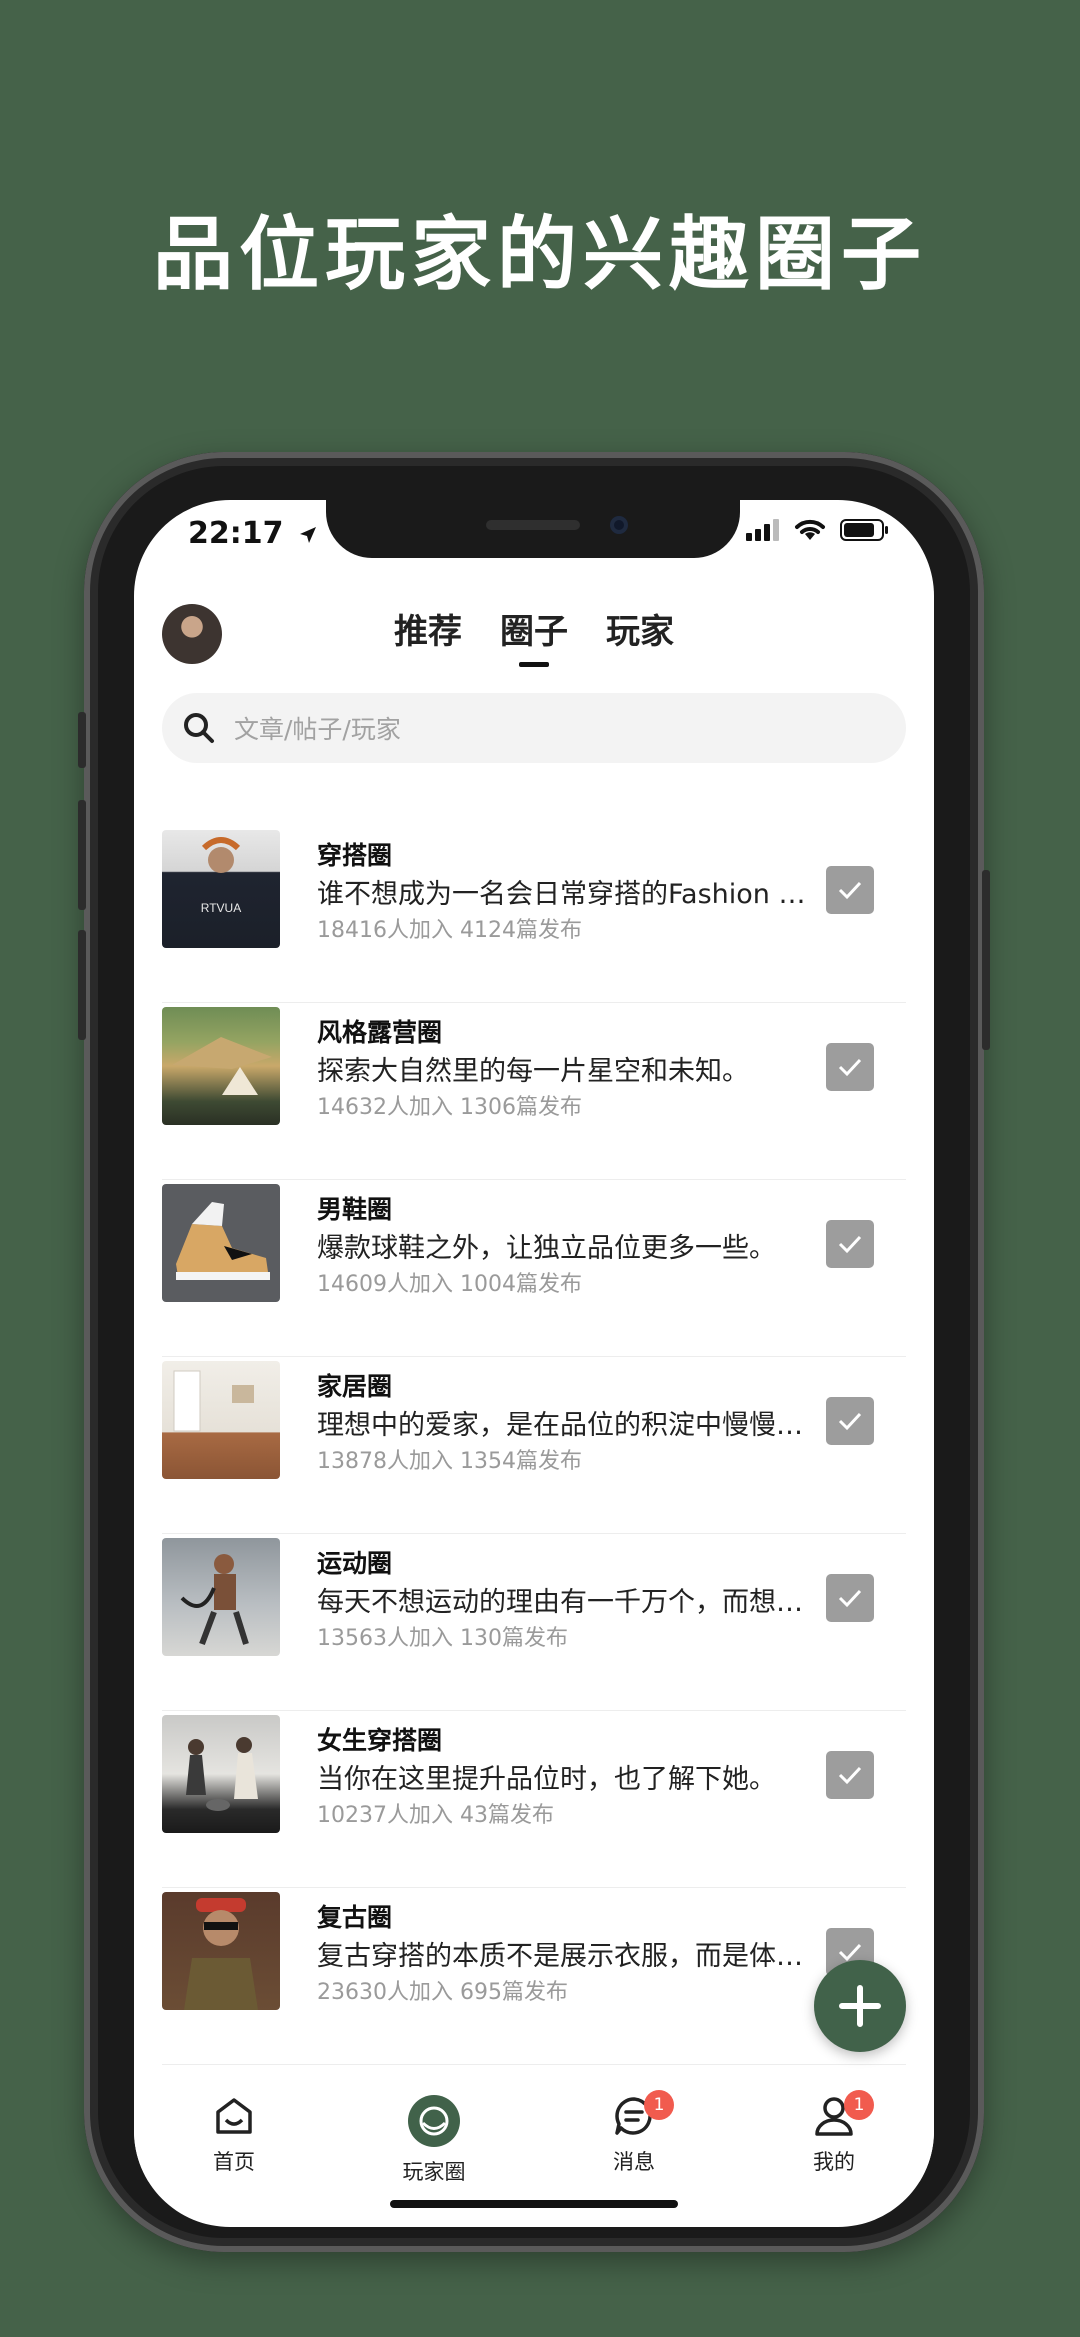 This screenshot has height=2337, width=1080. What do you see at coordinates (619, 525) in the screenshot?
I see `front-camera` at bounding box center [619, 525].